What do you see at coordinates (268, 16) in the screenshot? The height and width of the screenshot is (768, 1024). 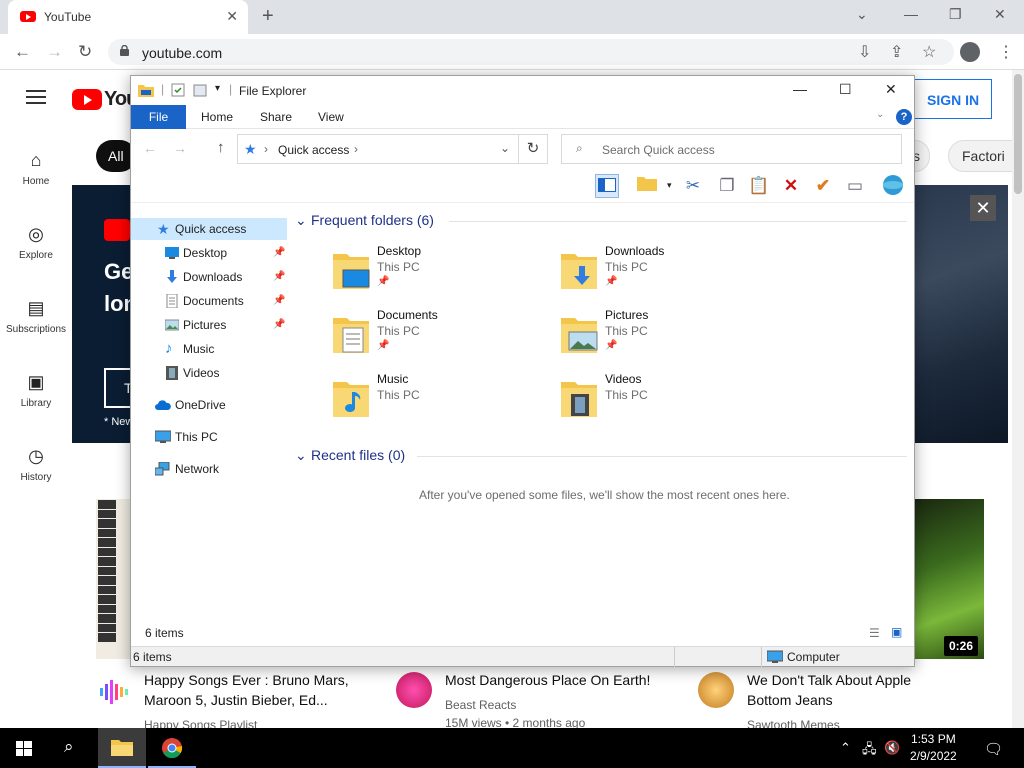 I see `new-tab-button: +` at bounding box center [268, 16].